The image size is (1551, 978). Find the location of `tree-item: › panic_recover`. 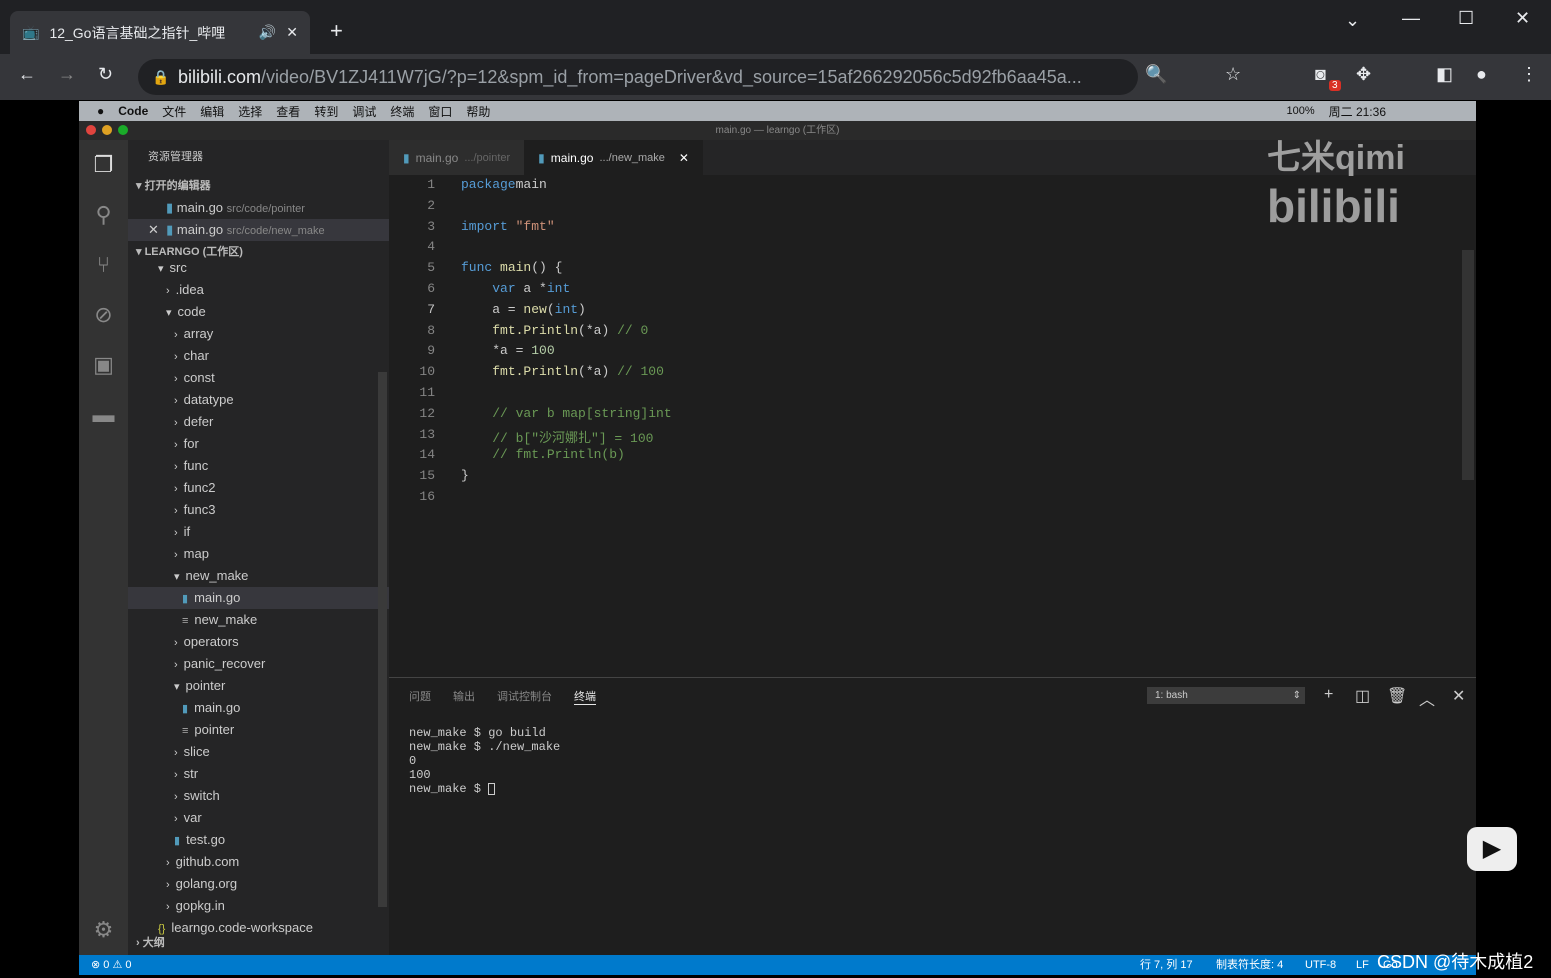

tree-item: › panic_recover is located at coordinates (258, 664).